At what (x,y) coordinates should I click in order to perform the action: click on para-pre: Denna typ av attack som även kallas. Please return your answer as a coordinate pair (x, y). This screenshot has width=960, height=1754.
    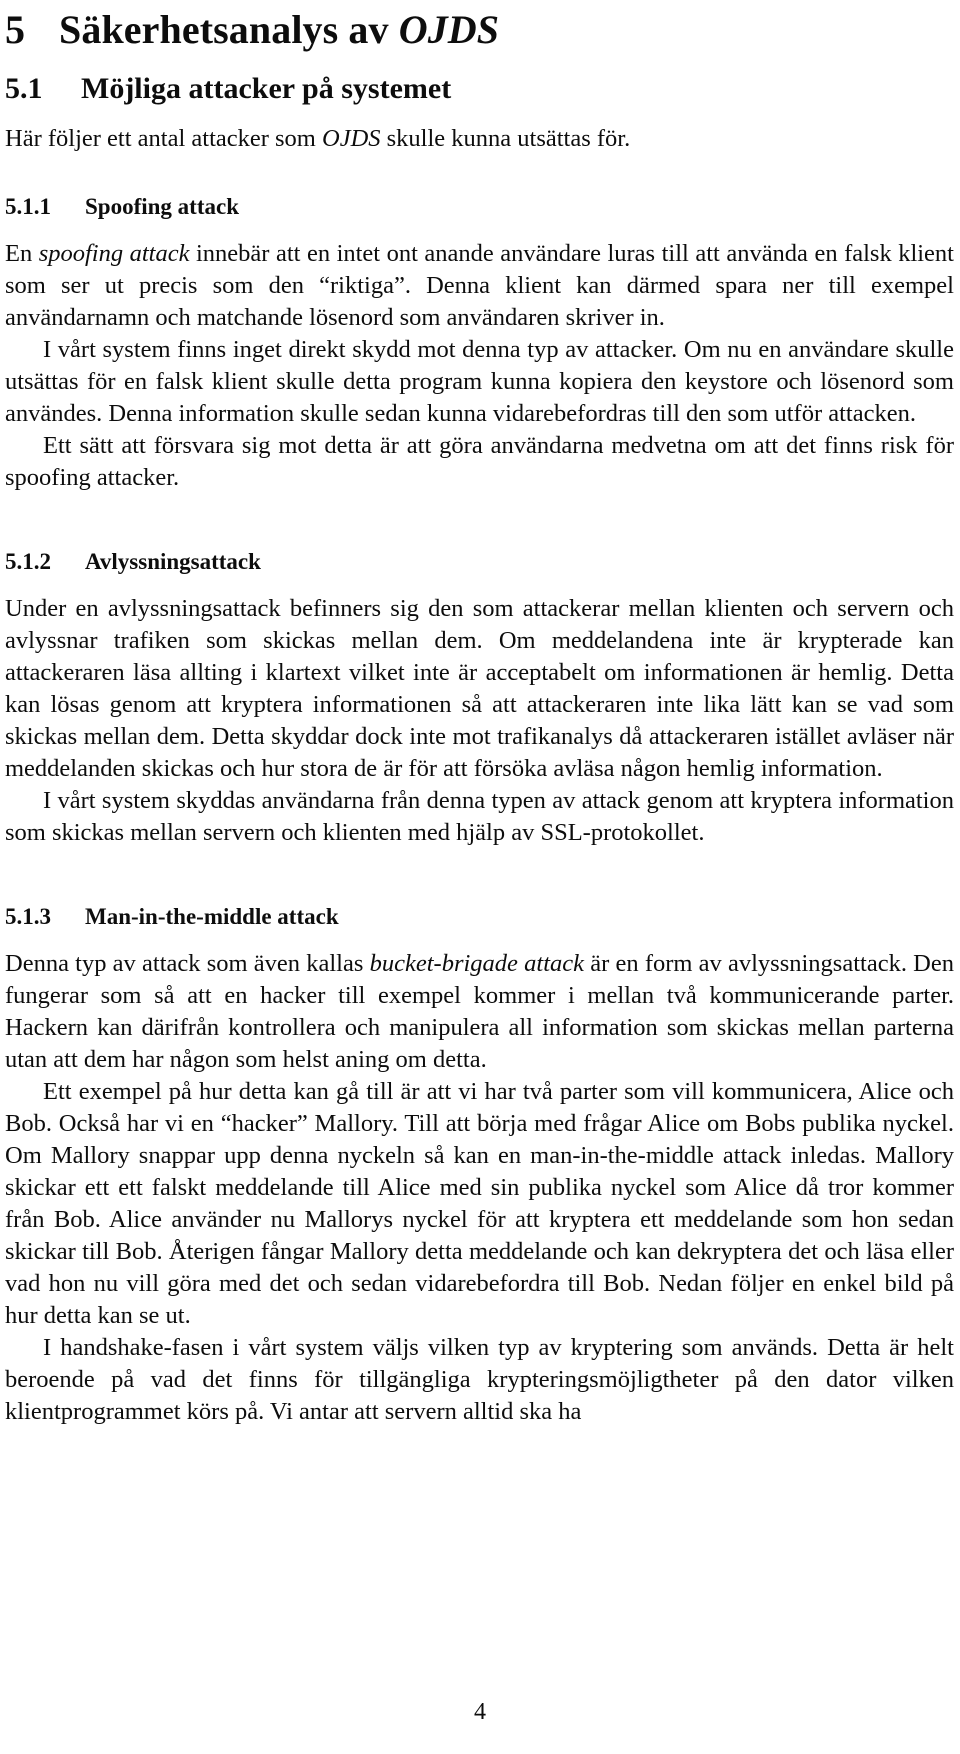
    Looking at the image, I should click on (187, 963).